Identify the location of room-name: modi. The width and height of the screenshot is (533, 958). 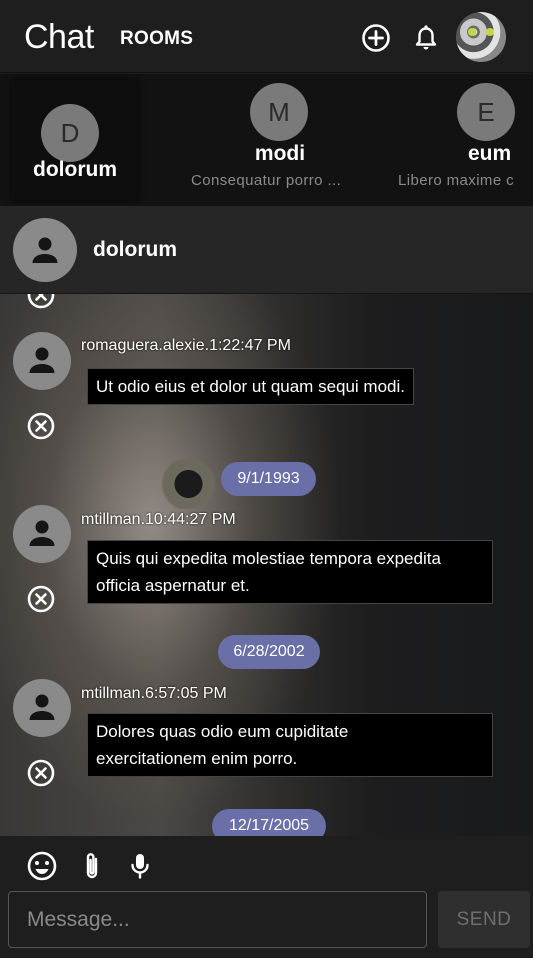
(280, 153).